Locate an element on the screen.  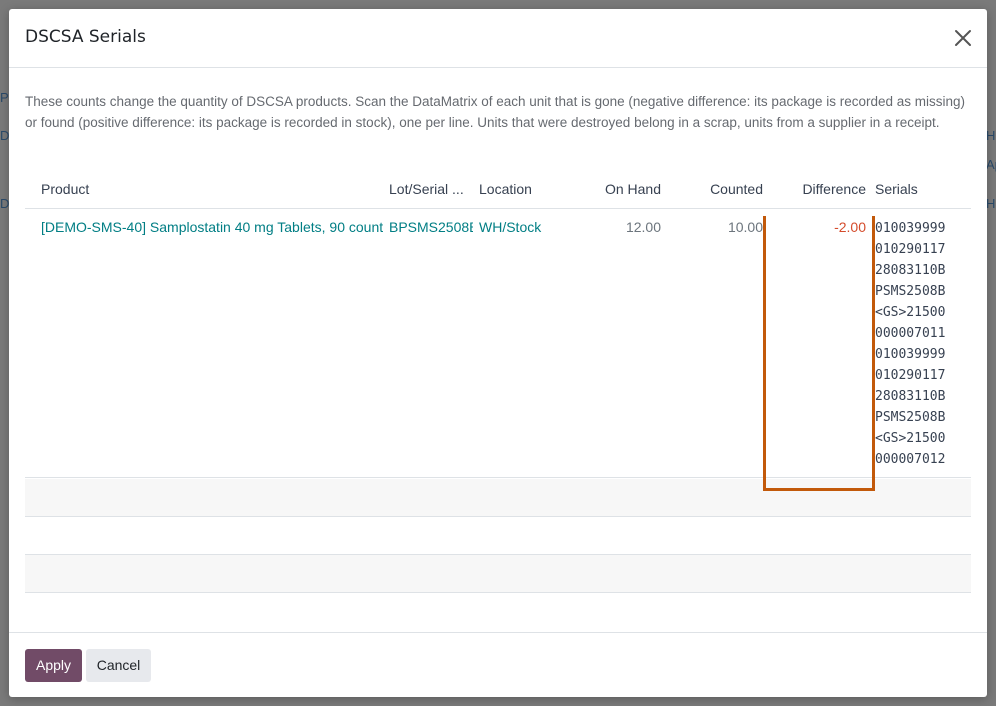
cancel-button: Cancel is located at coordinates (118, 665).